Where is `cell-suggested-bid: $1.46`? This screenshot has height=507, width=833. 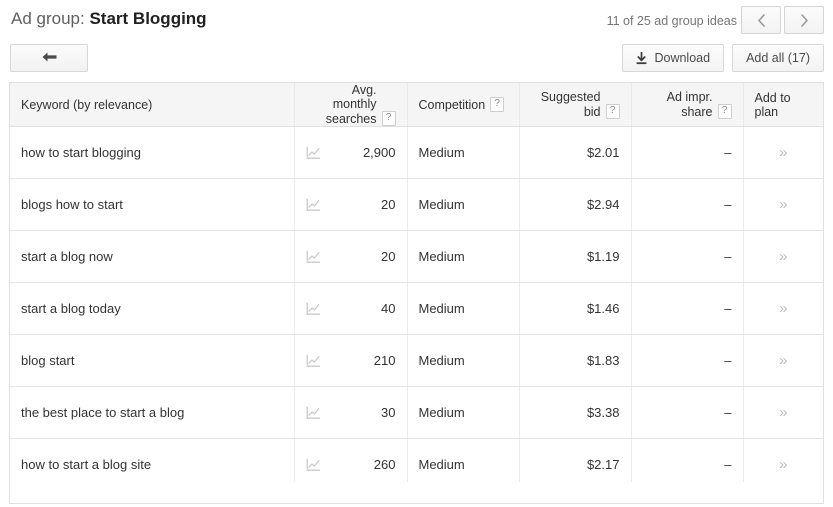 cell-suggested-bid: $1.46 is located at coordinates (575, 309).